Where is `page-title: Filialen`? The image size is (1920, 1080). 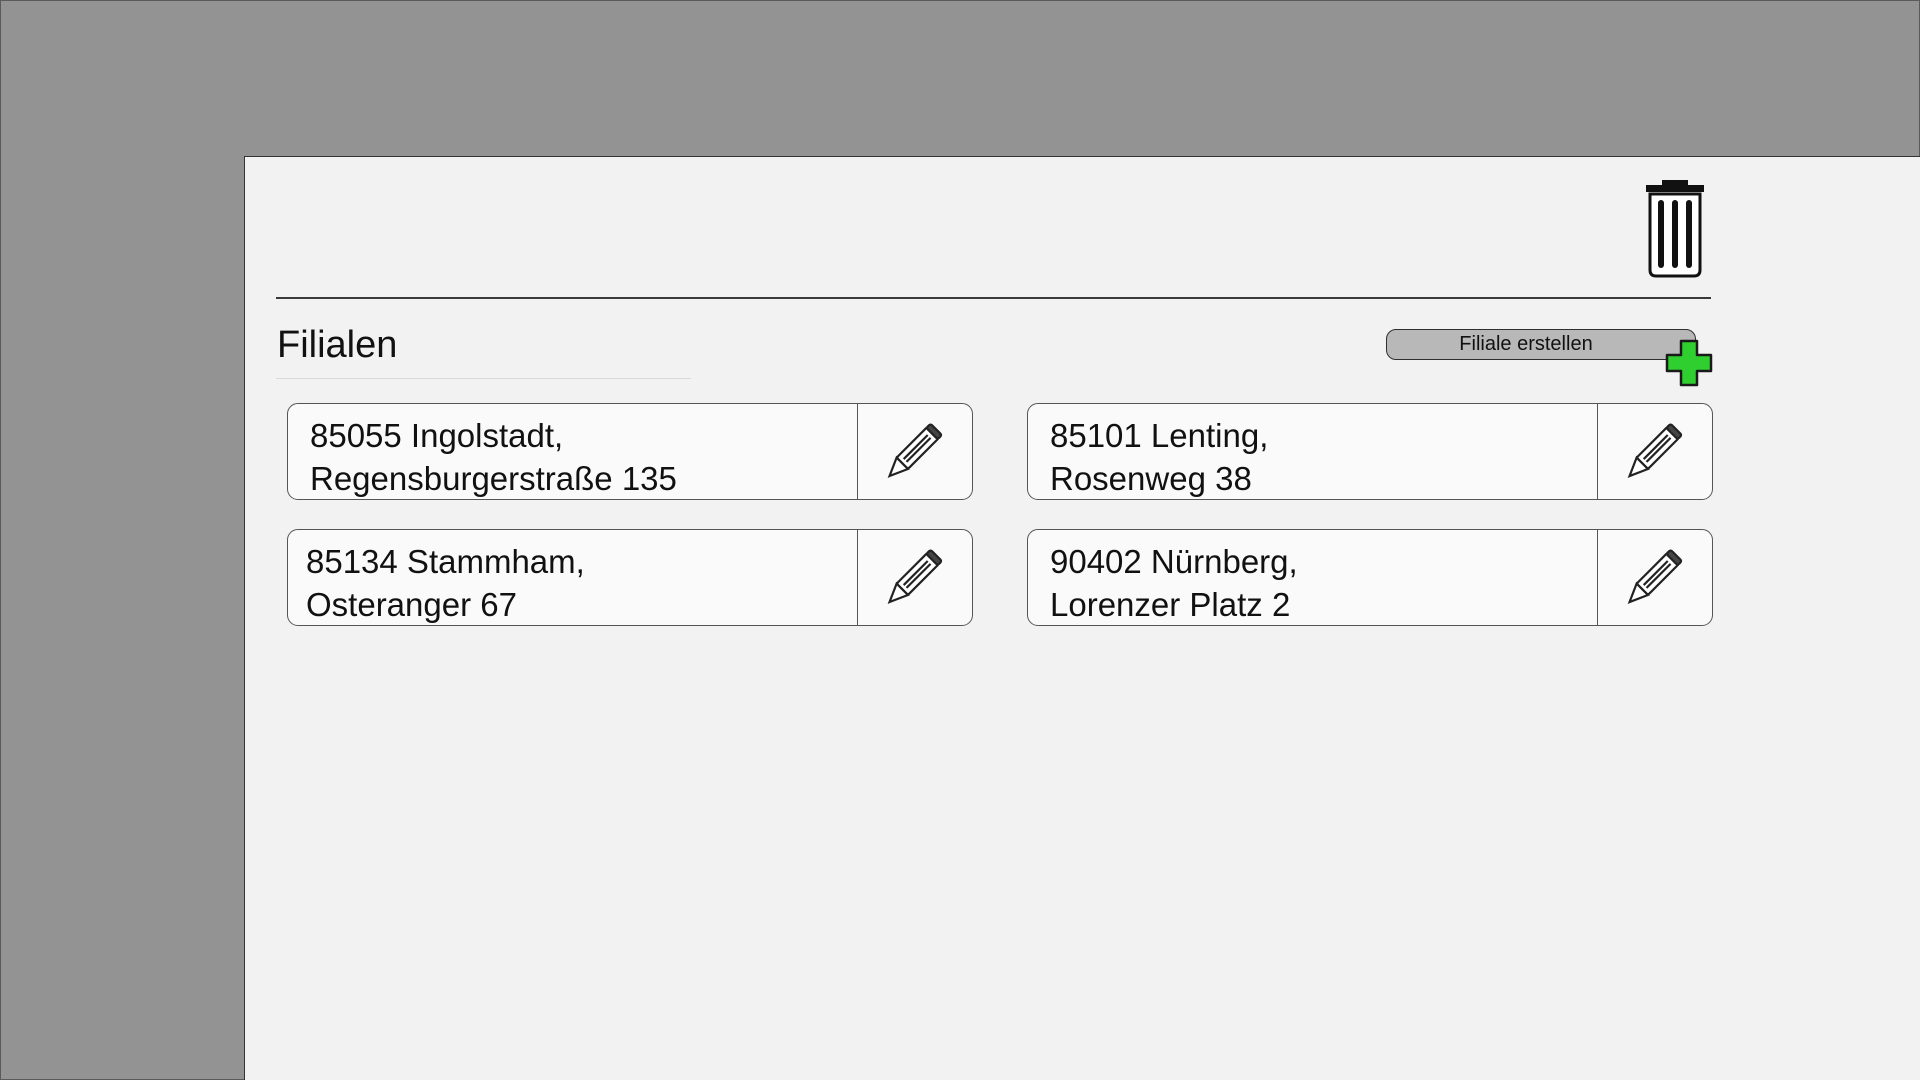
page-title: Filialen is located at coordinates (337, 345).